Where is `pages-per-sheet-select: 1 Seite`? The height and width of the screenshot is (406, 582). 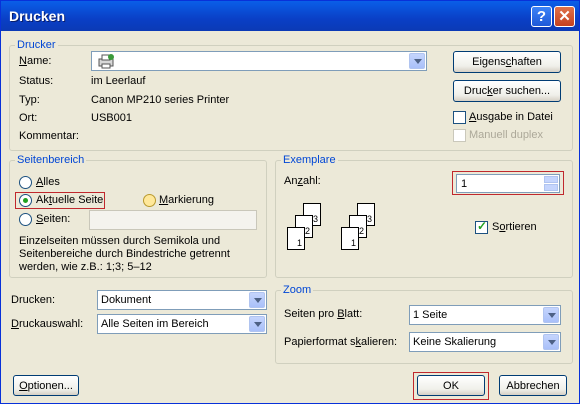 pages-per-sheet-select: 1 Seite is located at coordinates (485, 315).